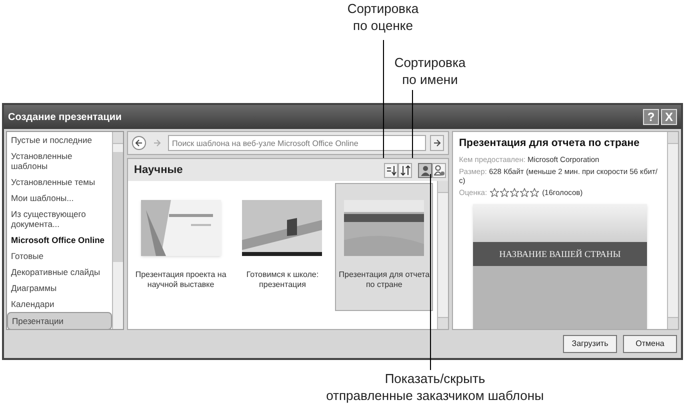 The image size is (685, 415). What do you see at coordinates (384, 280) in the screenshot?
I see `template-name: Презентация для отчета по стране` at bounding box center [384, 280].